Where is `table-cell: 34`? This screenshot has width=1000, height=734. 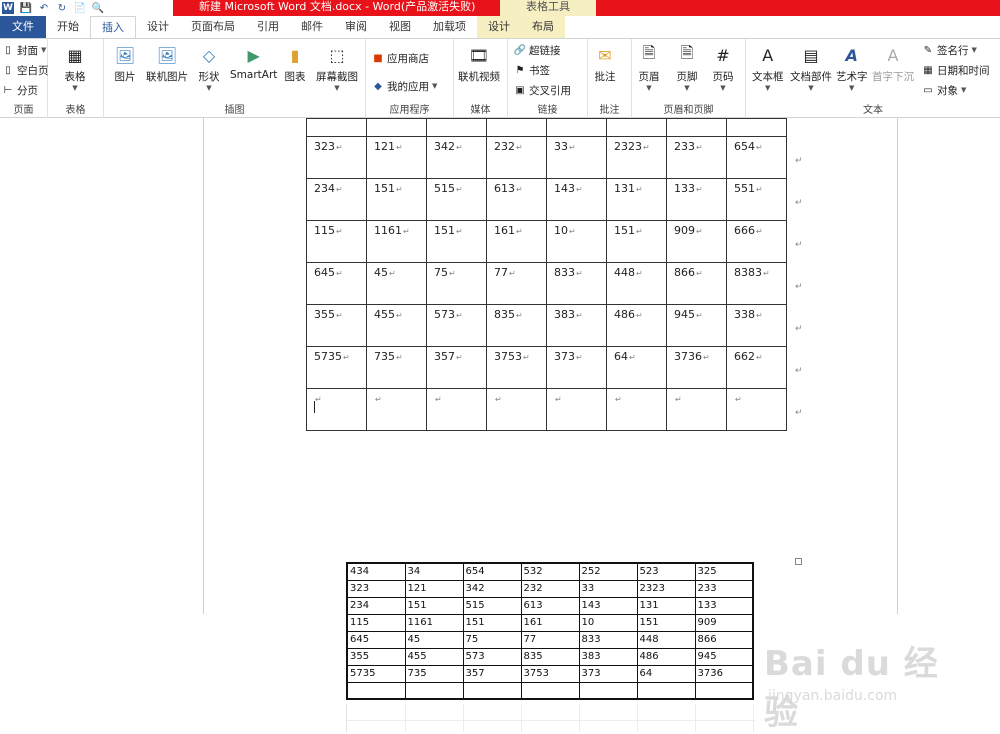 table-cell: 34 is located at coordinates (434, 571).